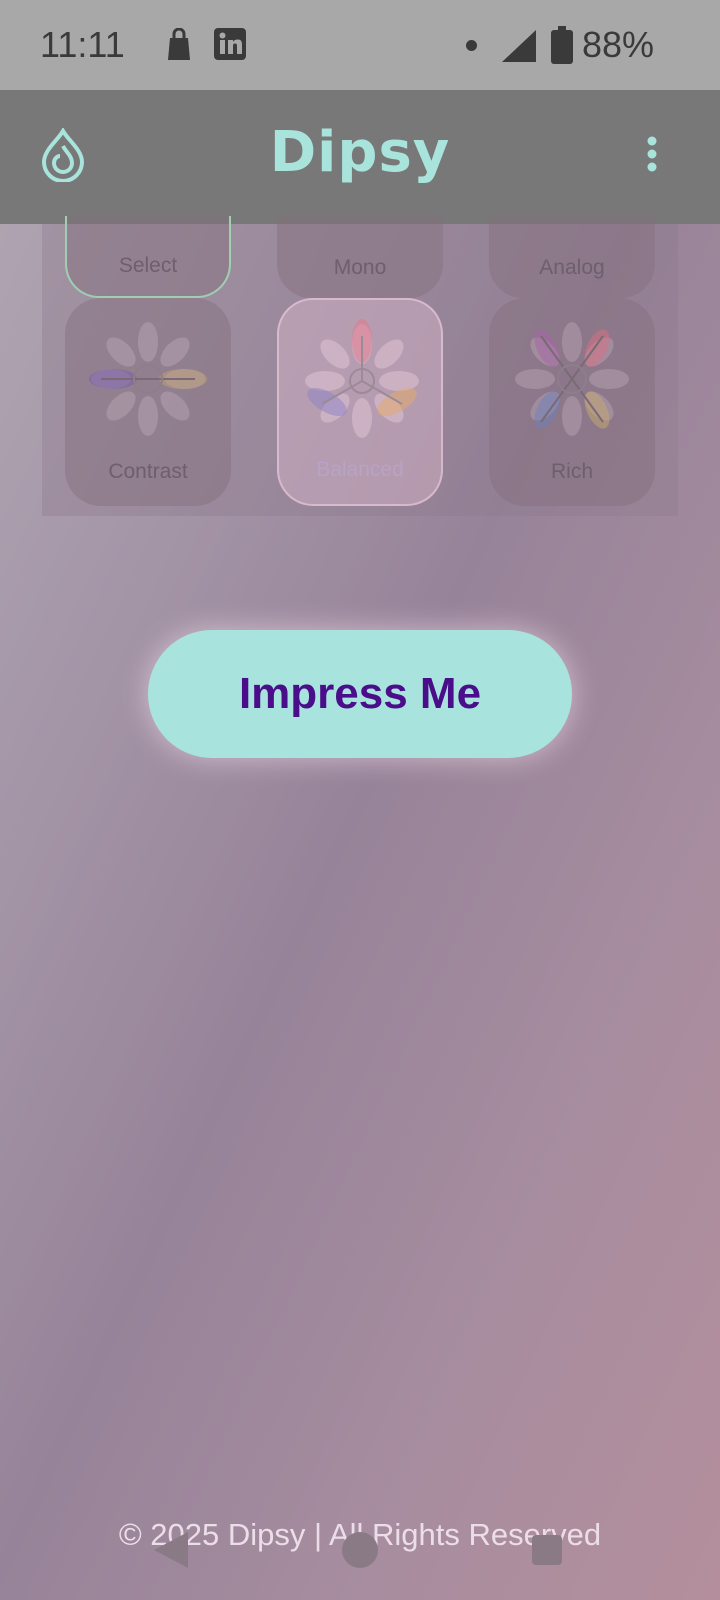 The image size is (720, 1600). I want to click on cell-signal-icon, so click(519, 48).